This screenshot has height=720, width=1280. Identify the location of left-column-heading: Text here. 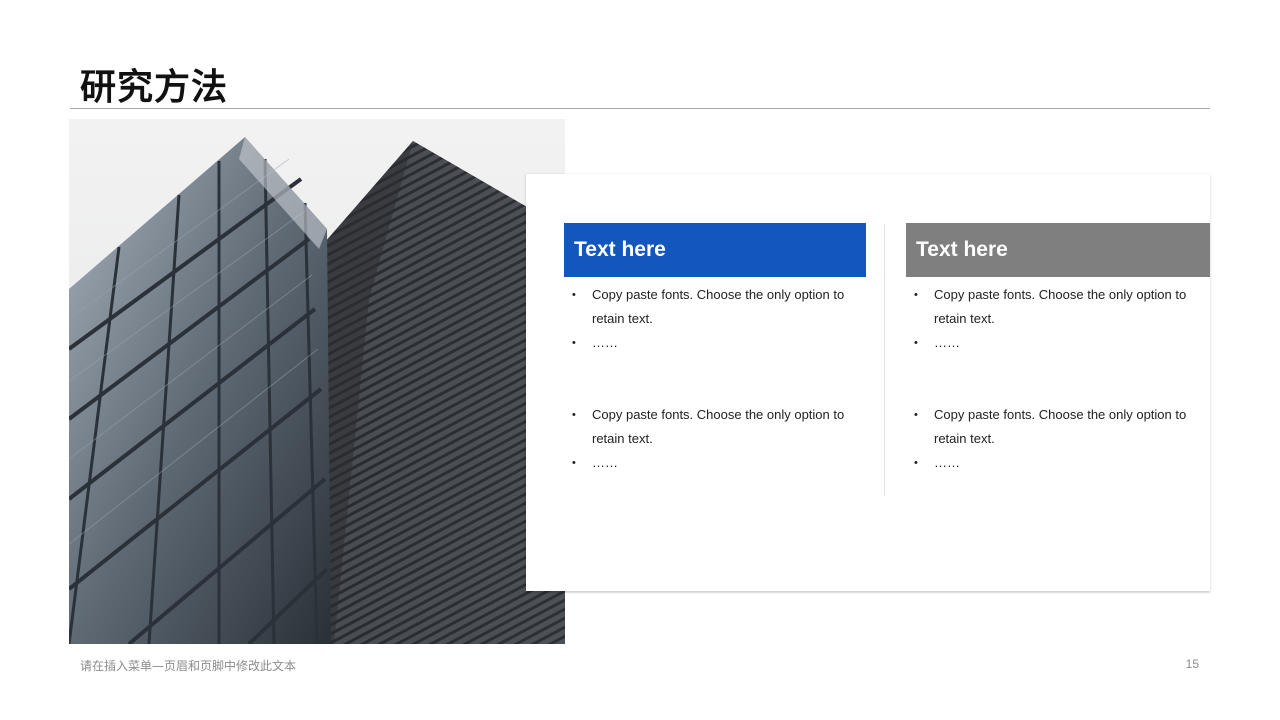
(715, 250).